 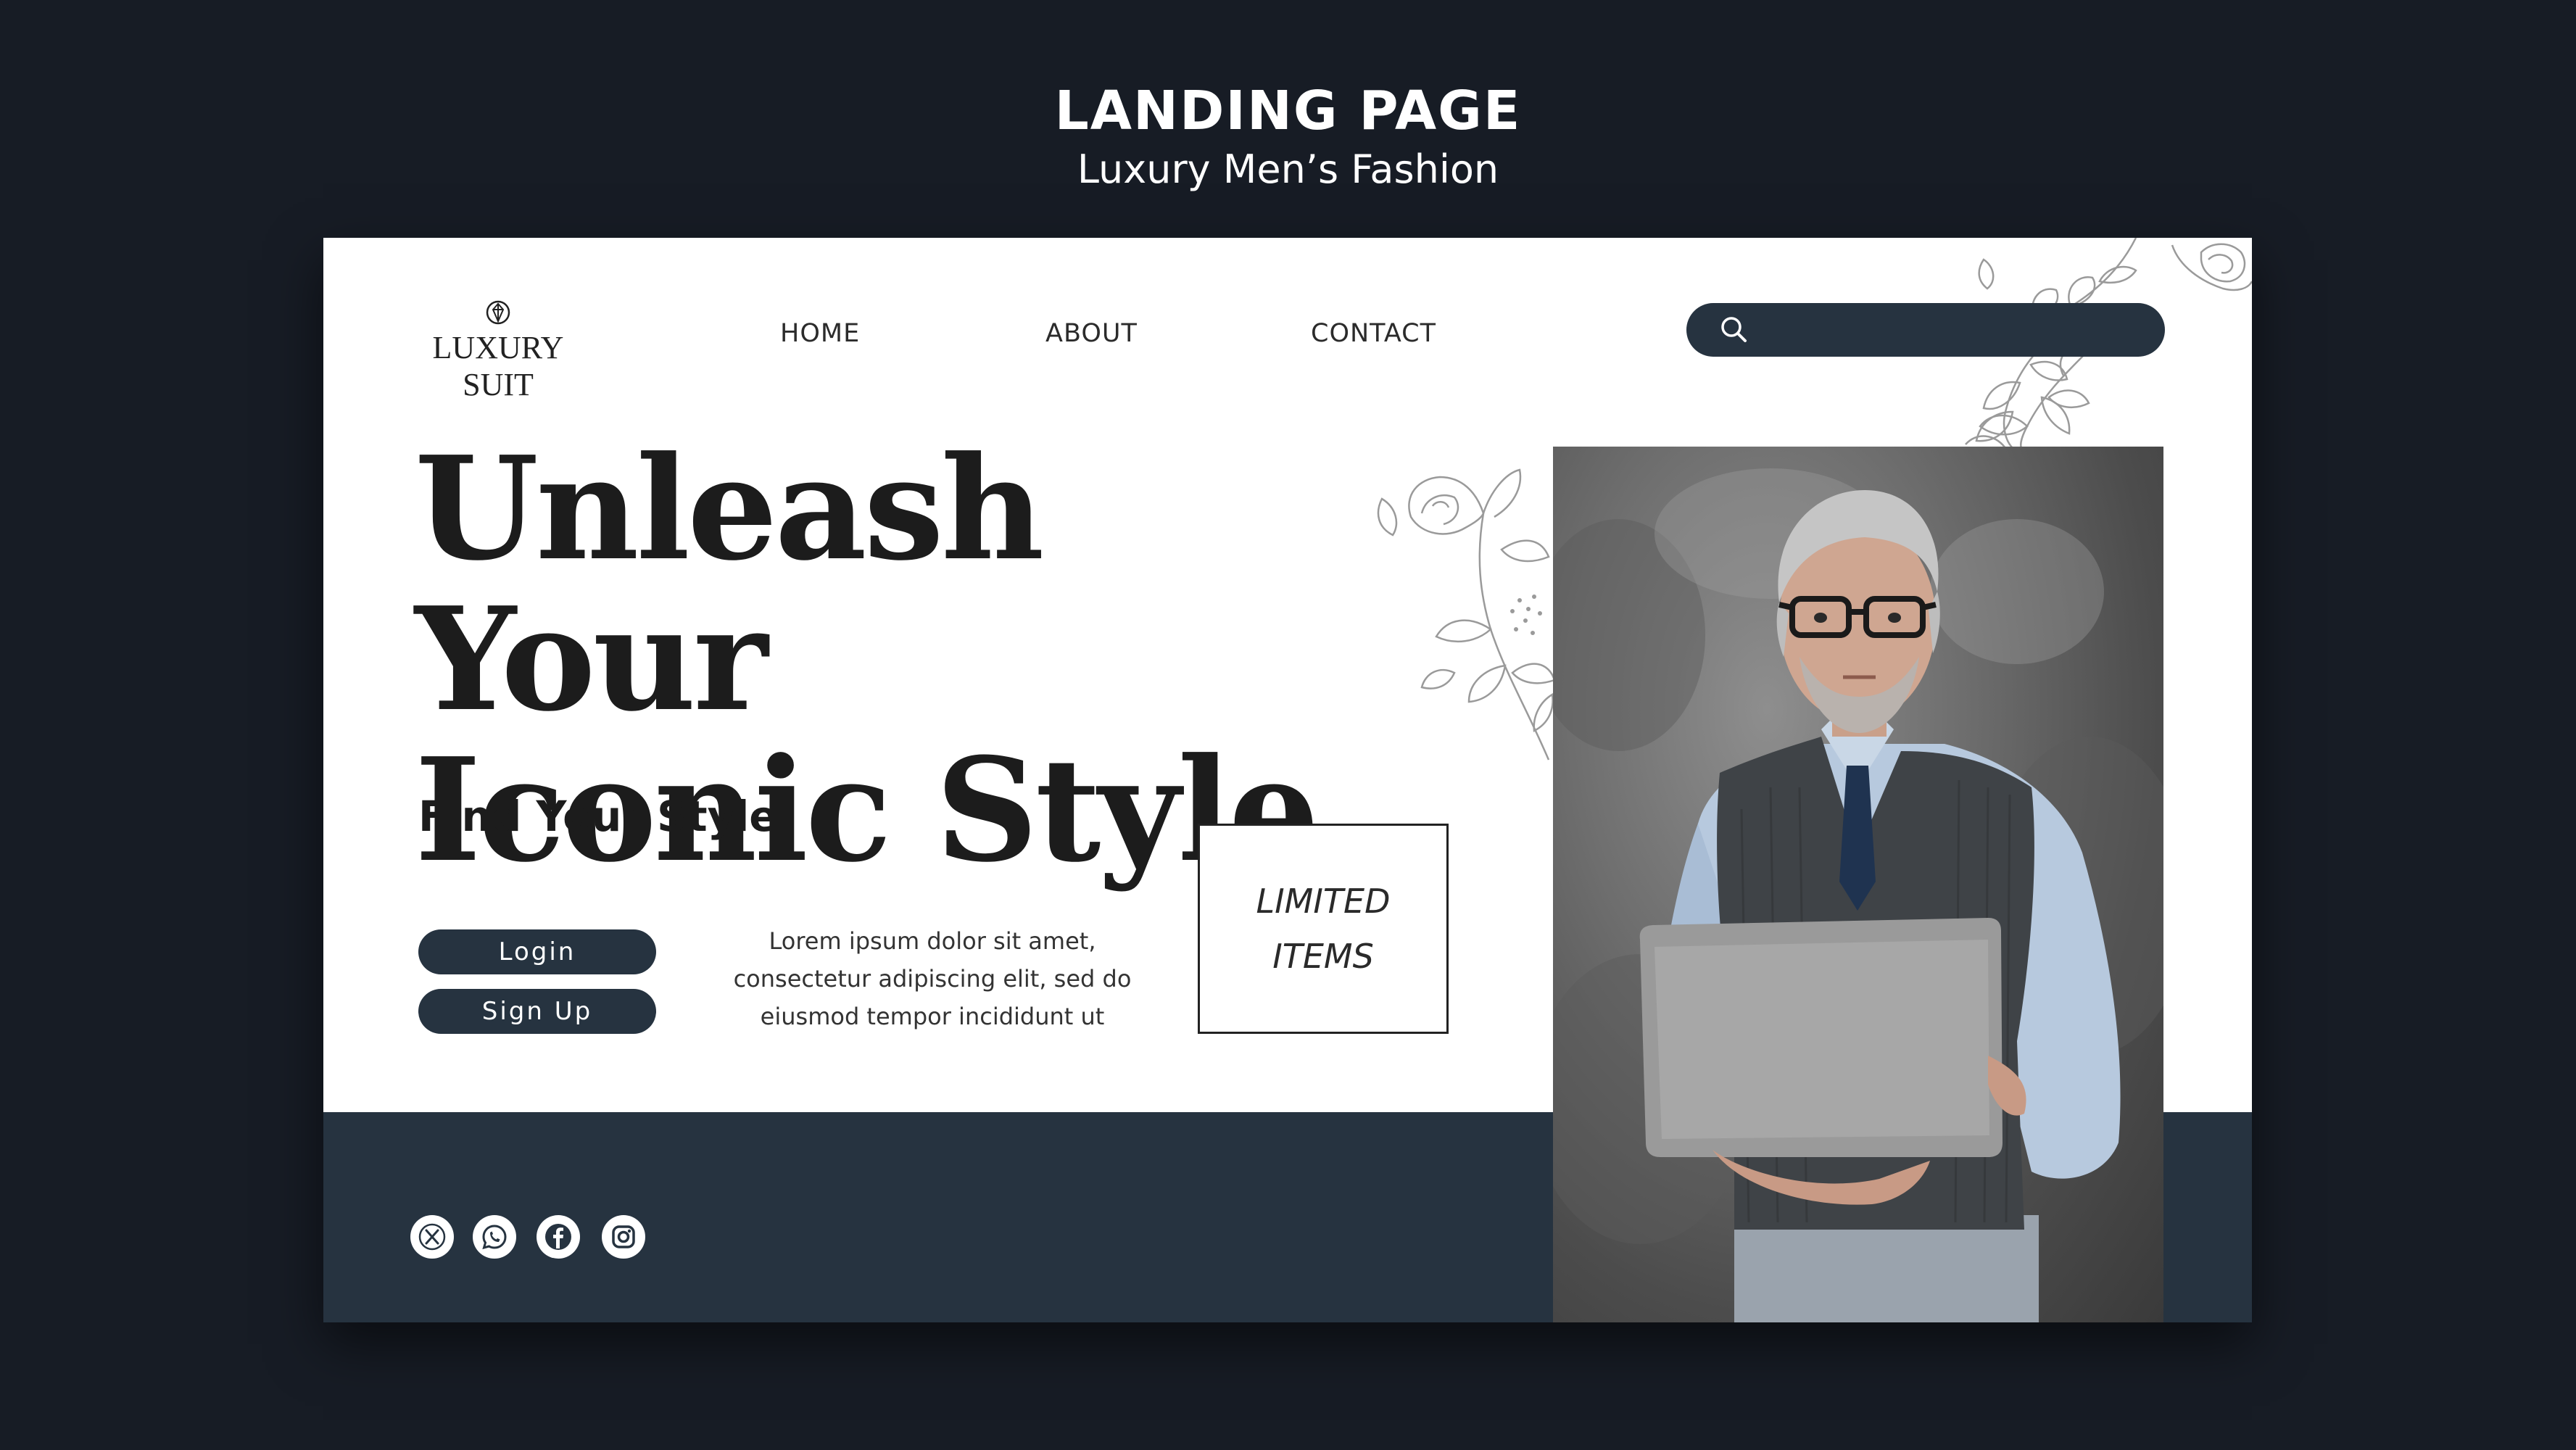 I want to click on x-twitter-icon, so click(x=432, y=1237).